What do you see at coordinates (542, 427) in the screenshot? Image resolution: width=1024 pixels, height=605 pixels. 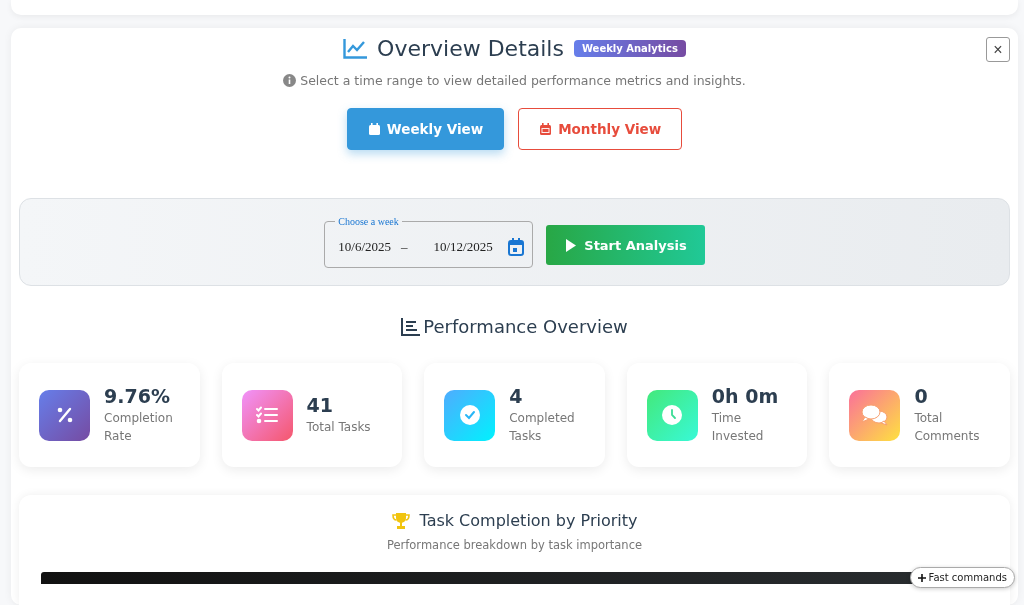 I see `stat-label: Completed Tasks` at bounding box center [542, 427].